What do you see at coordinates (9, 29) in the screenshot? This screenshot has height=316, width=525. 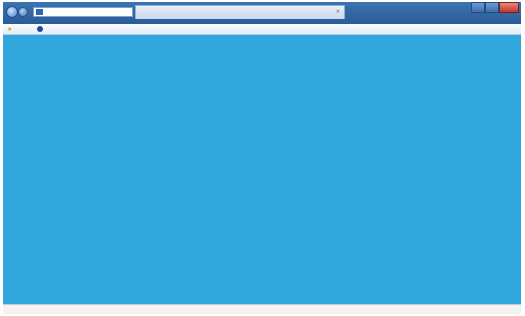 I see `favorites-star-icon: ★` at bounding box center [9, 29].